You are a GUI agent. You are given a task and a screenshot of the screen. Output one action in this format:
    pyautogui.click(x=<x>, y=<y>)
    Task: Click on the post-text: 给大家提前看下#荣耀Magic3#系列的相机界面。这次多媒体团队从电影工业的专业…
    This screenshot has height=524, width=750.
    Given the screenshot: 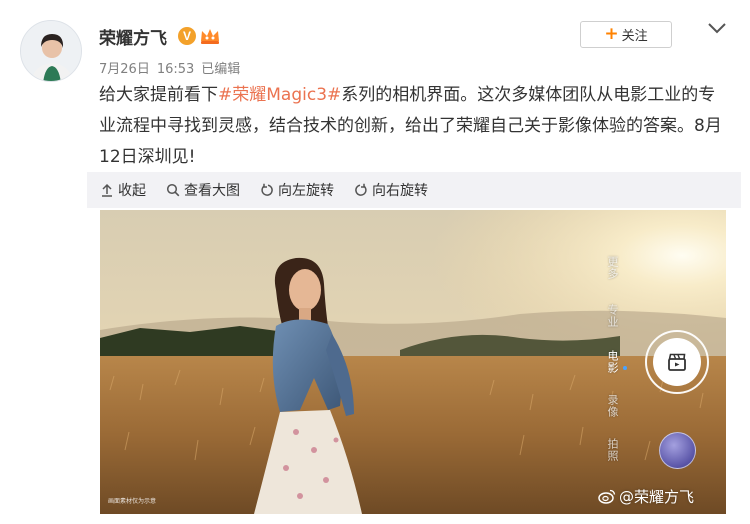 What is the action you would take?
    pyautogui.click(x=414, y=126)
    